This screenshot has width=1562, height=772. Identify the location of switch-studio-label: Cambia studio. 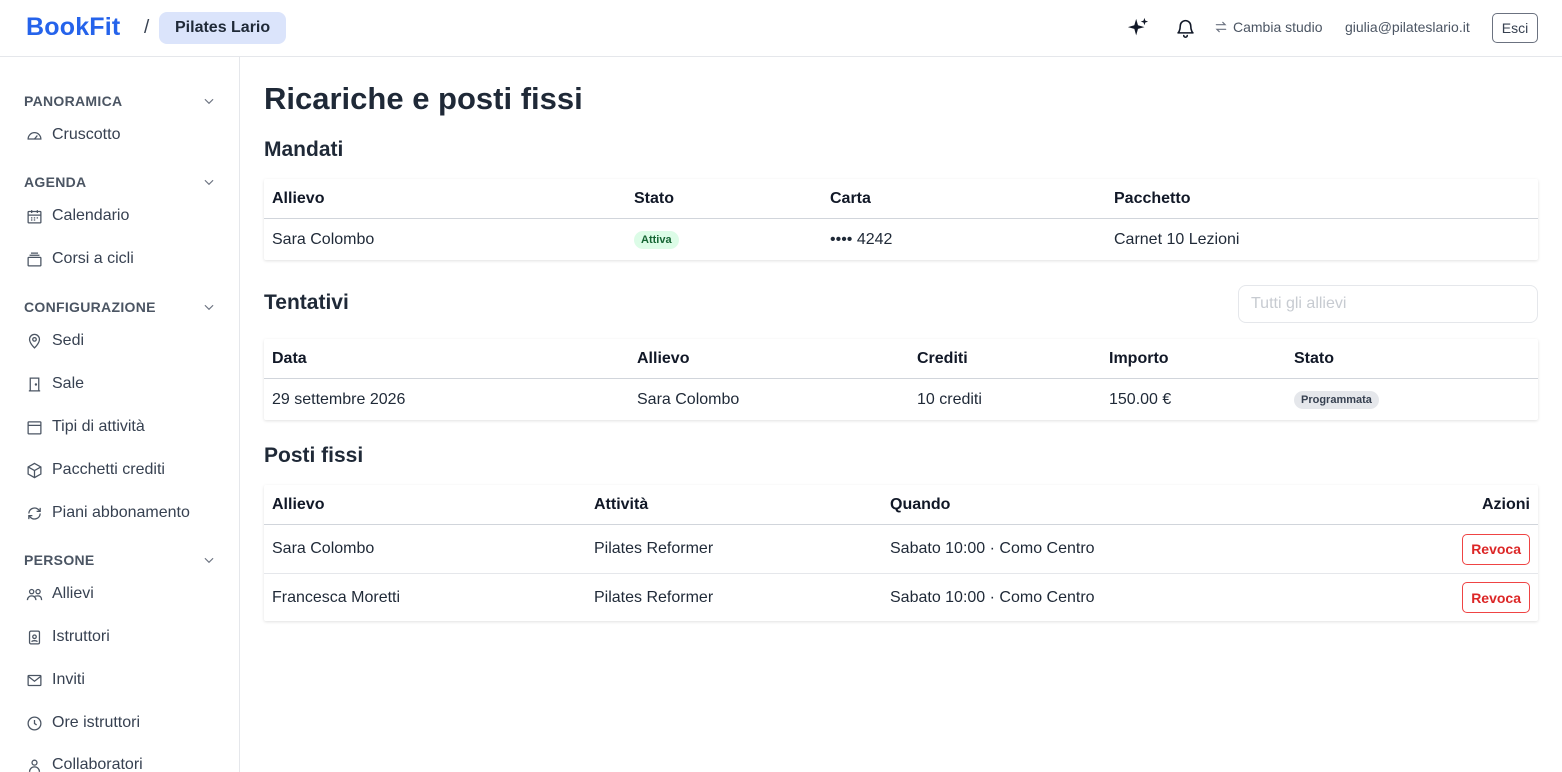
(1278, 27).